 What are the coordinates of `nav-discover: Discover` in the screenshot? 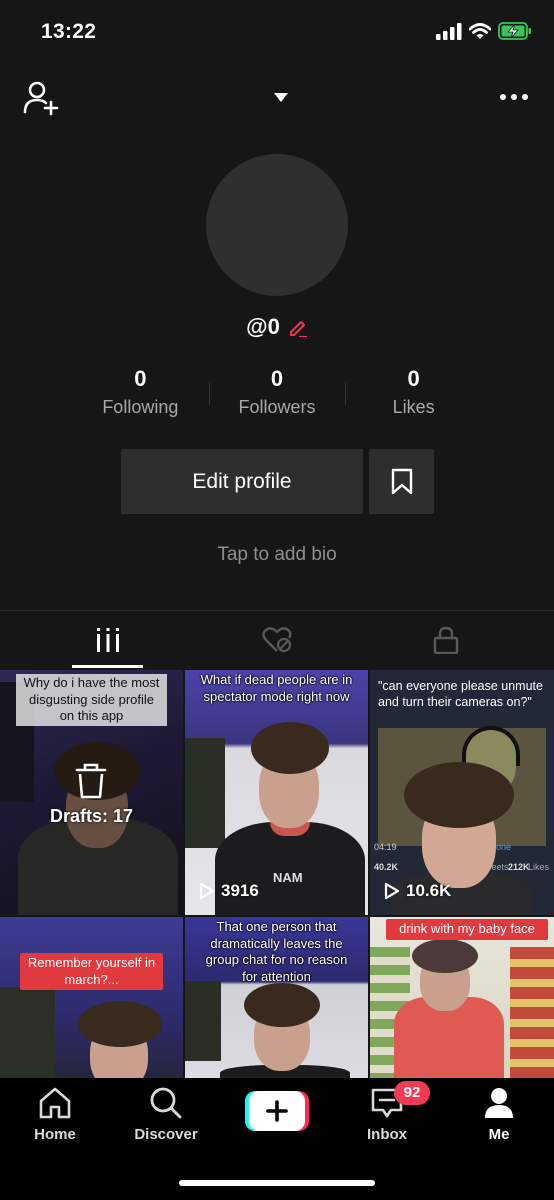 It's located at (166, 1114).